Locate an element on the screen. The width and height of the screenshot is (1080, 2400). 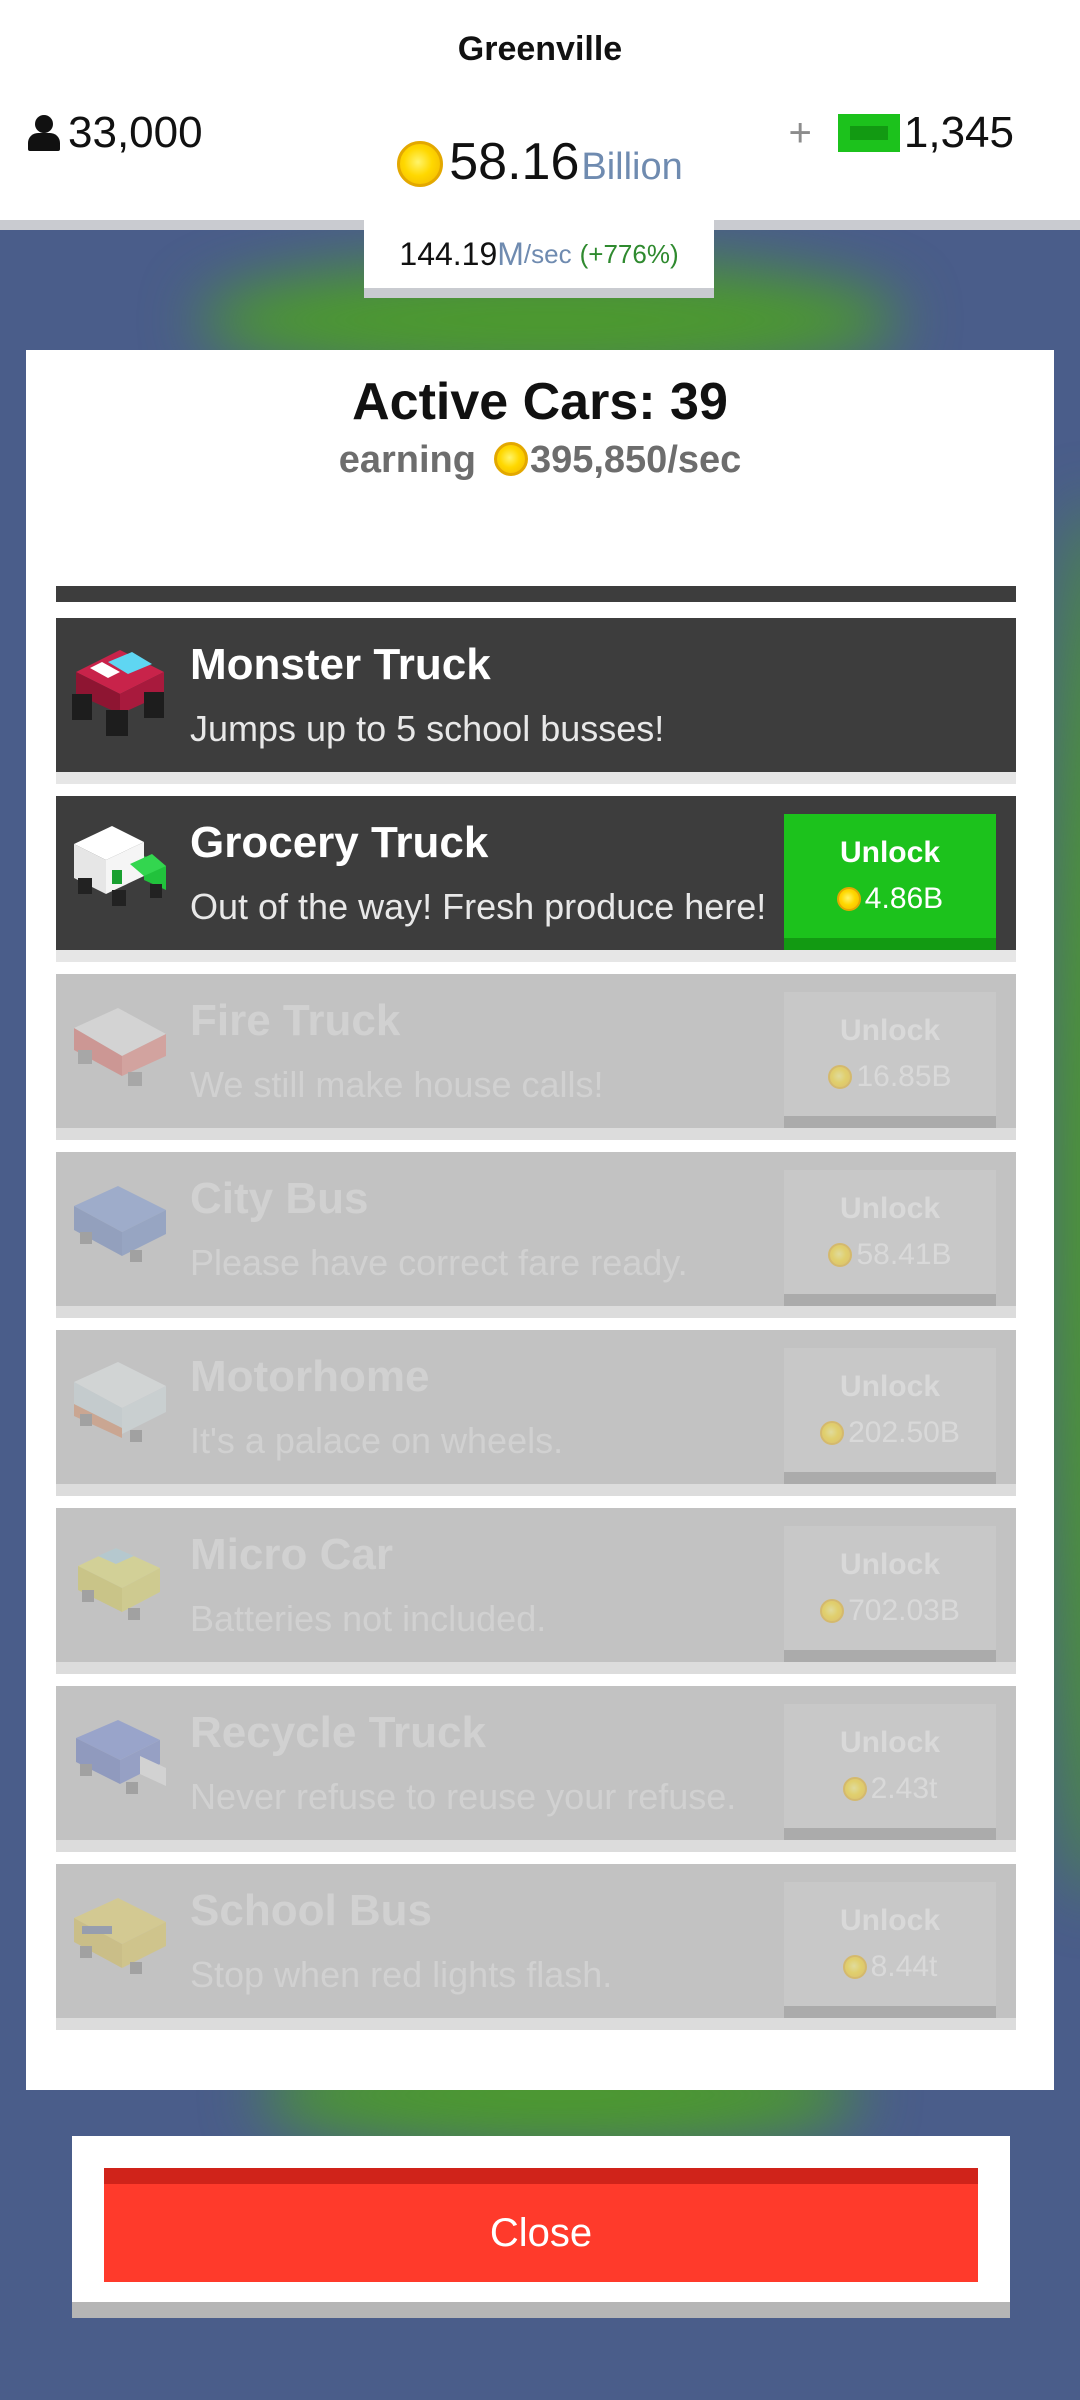
school-bus-icon is located at coordinates (120, 1936).